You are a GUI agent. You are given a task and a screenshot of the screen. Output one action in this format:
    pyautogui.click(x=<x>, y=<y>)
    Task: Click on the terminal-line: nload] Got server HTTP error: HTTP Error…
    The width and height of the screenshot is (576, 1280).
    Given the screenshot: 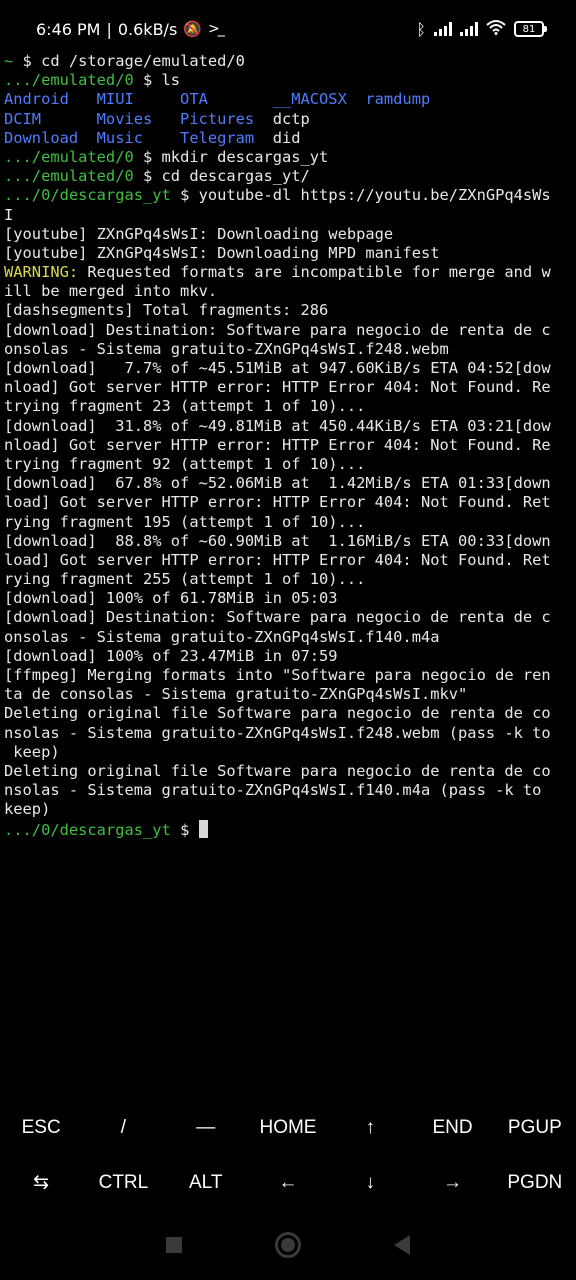 What is the action you would take?
    pyautogui.click(x=289, y=445)
    